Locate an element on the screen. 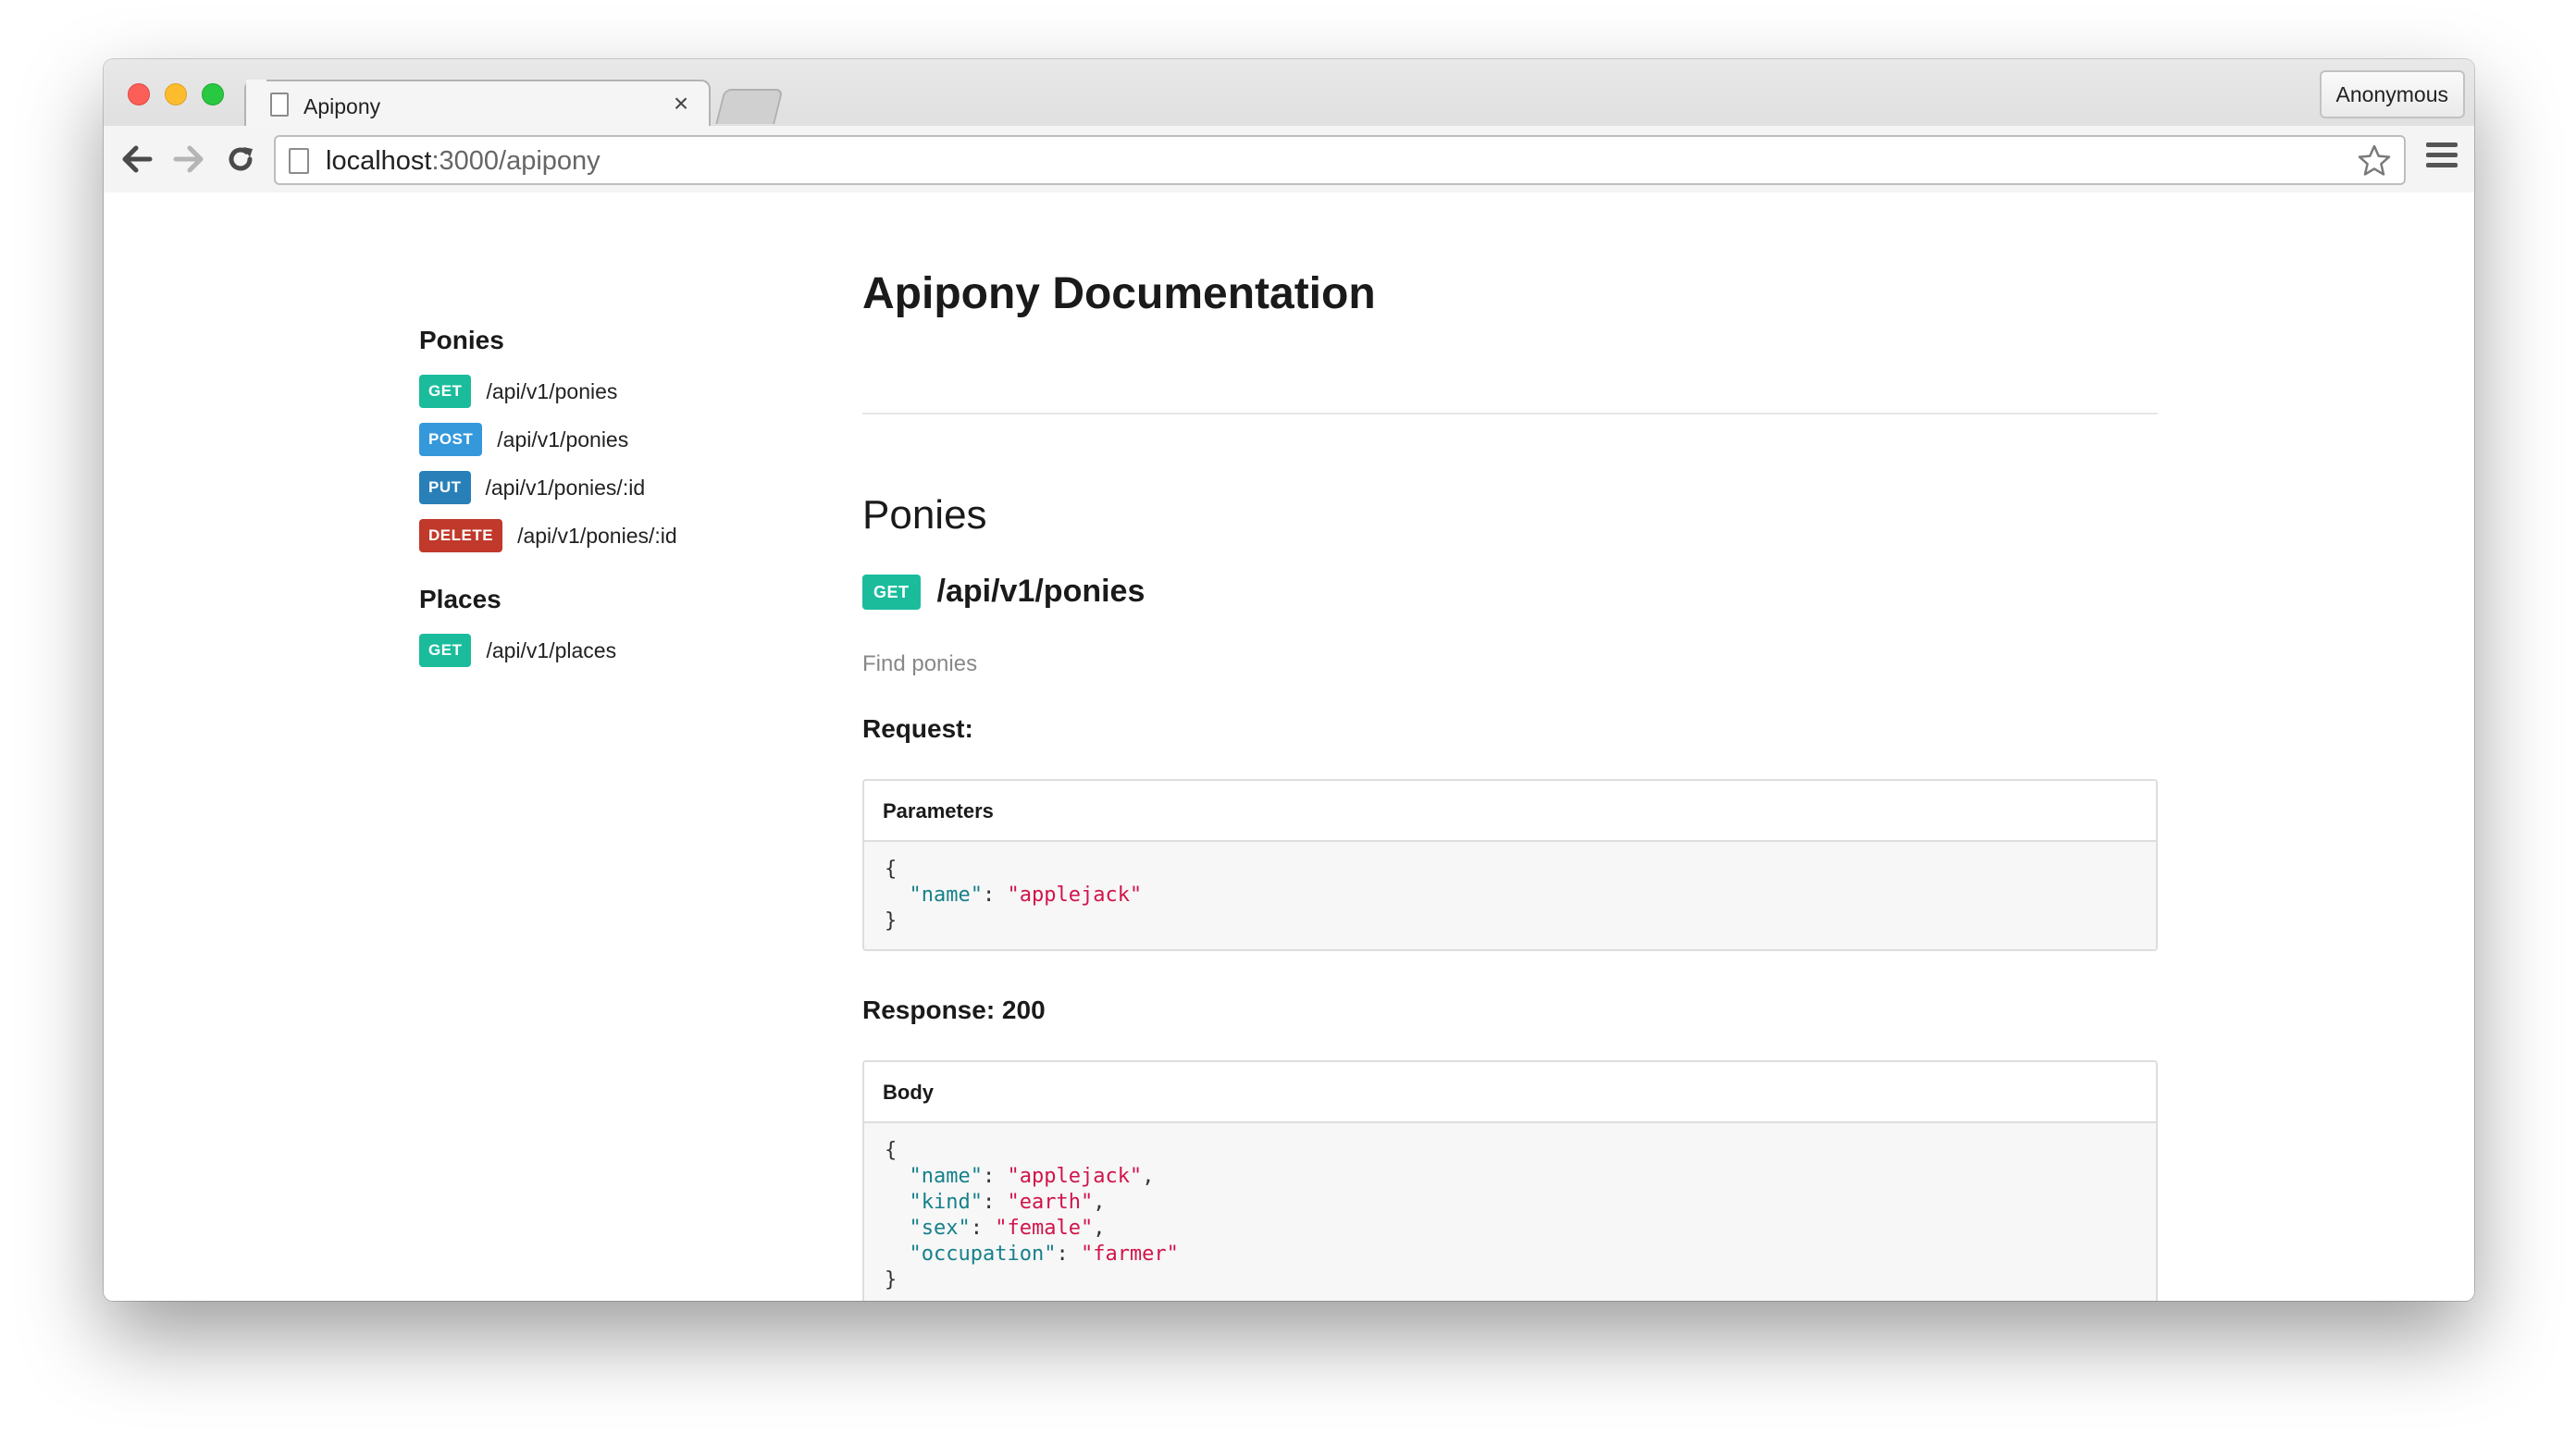  json-field: "name": "applejack" is located at coordinates (1026, 895).